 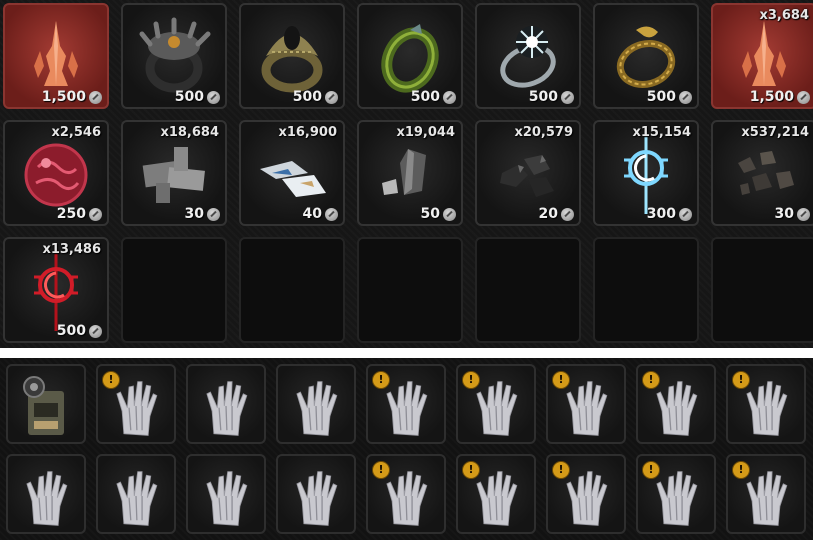 I want to click on blood-sigil-icon, so click(x=56, y=290).